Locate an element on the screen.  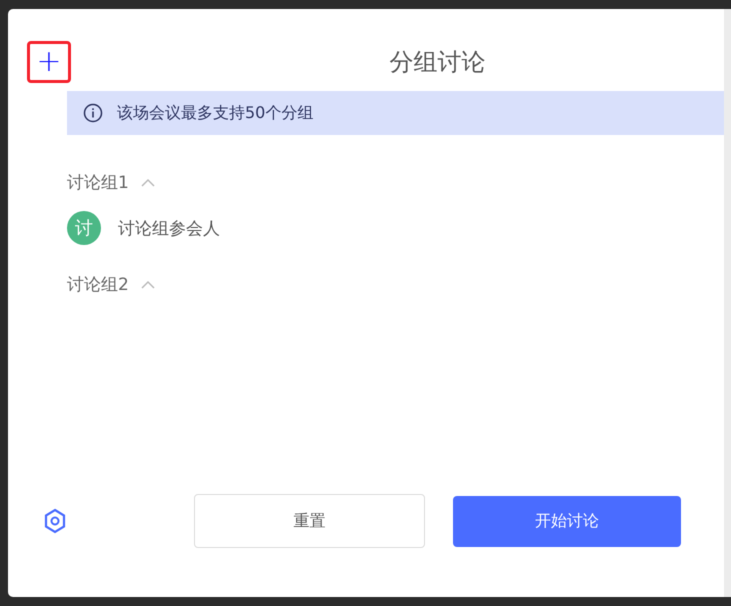
group-name: 讨论组2 is located at coordinates (98, 285).